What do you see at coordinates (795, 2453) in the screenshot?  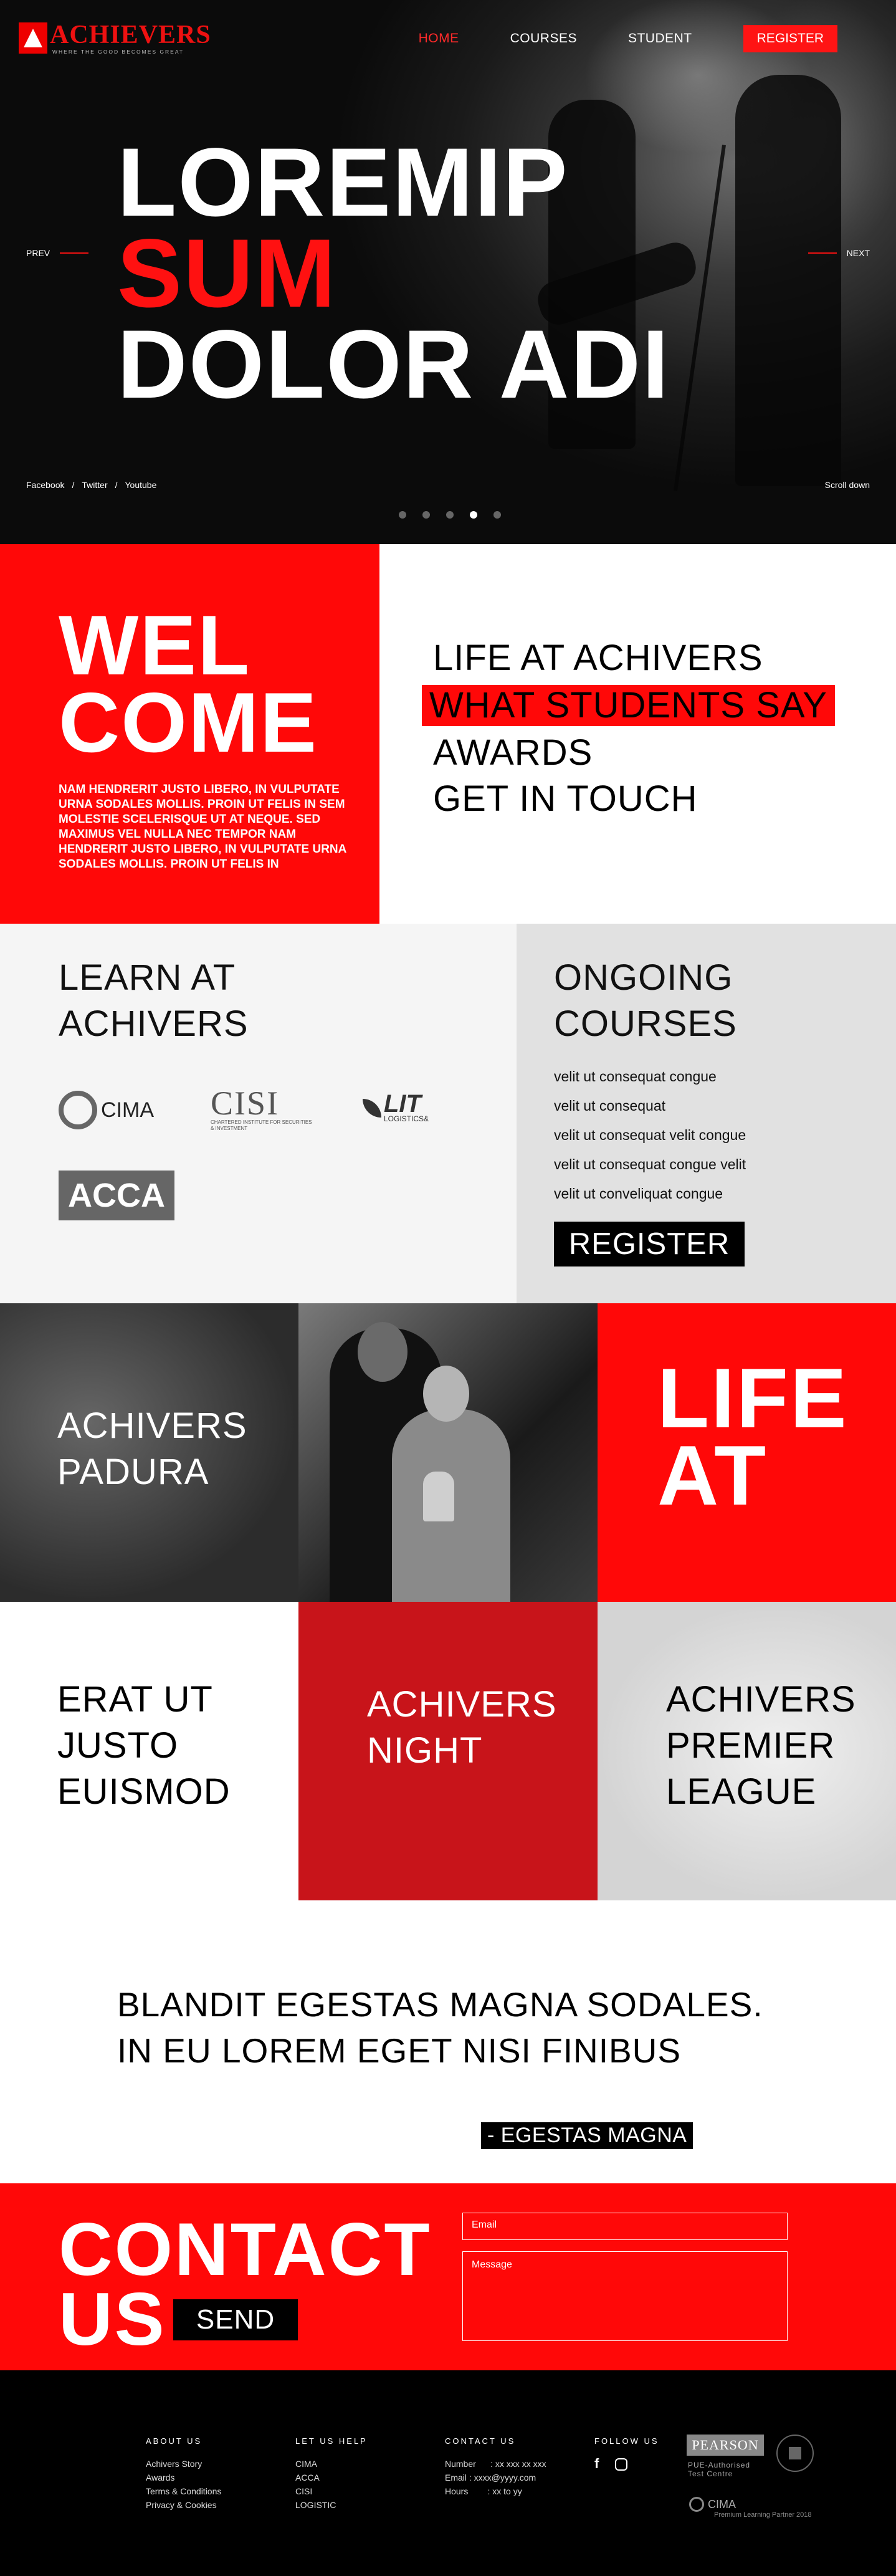 I see `accreditation-seal-icon` at bounding box center [795, 2453].